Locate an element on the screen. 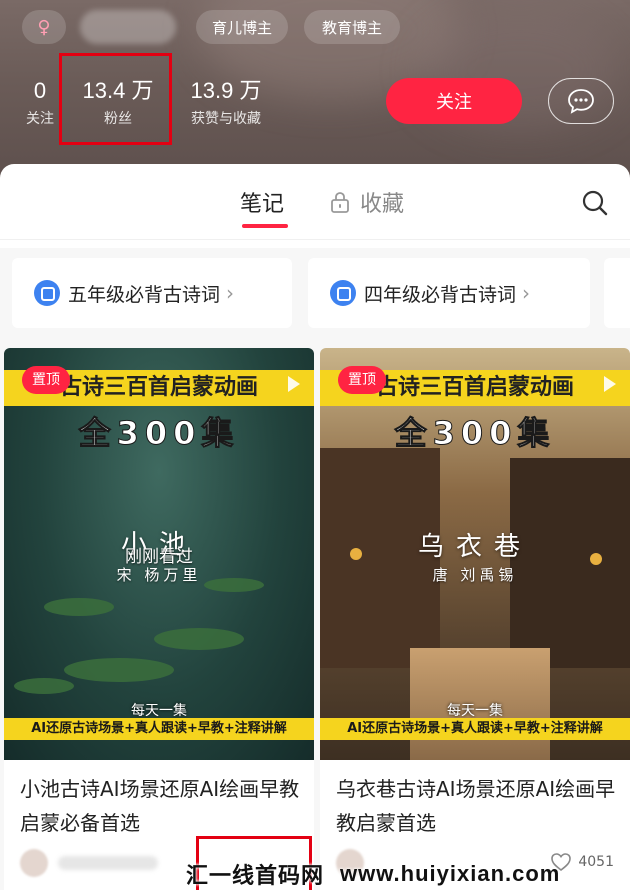  collection-card: 五年级必背古诗词 › is located at coordinates (152, 293).